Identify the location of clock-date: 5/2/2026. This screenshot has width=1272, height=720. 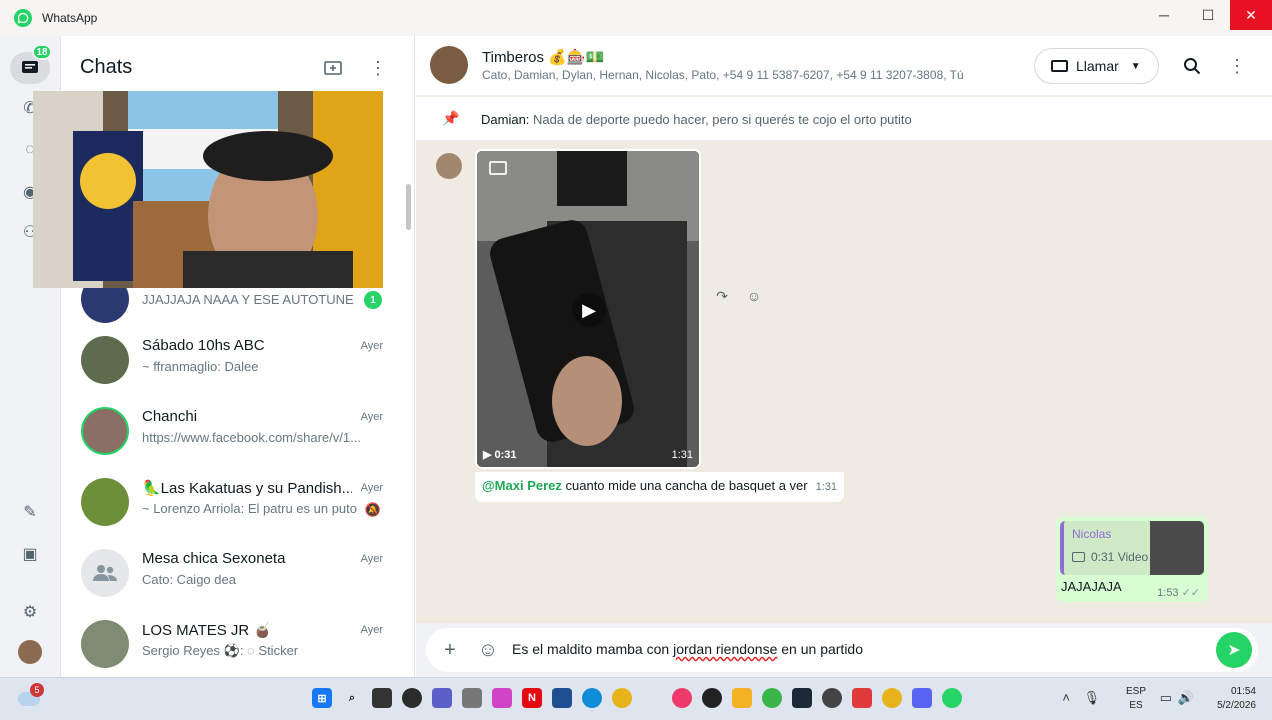
(1236, 705).